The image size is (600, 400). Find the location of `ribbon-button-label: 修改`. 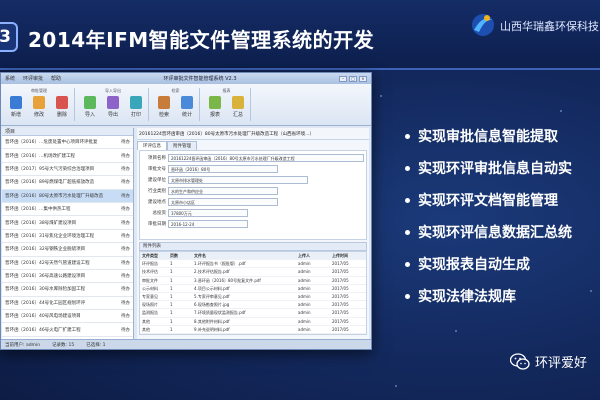

ribbon-button-label: 修改 is located at coordinates (38, 115).